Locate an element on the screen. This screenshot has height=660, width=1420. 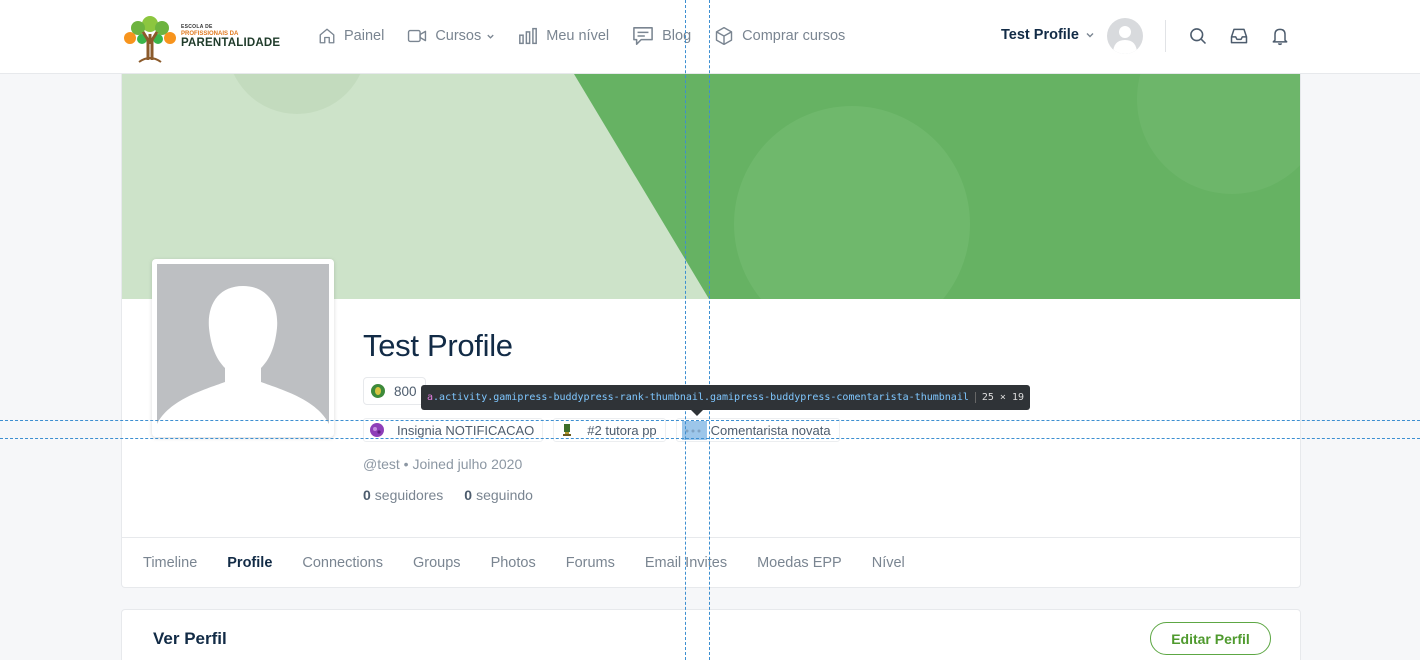
video-camera-icon is located at coordinates (417, 36).